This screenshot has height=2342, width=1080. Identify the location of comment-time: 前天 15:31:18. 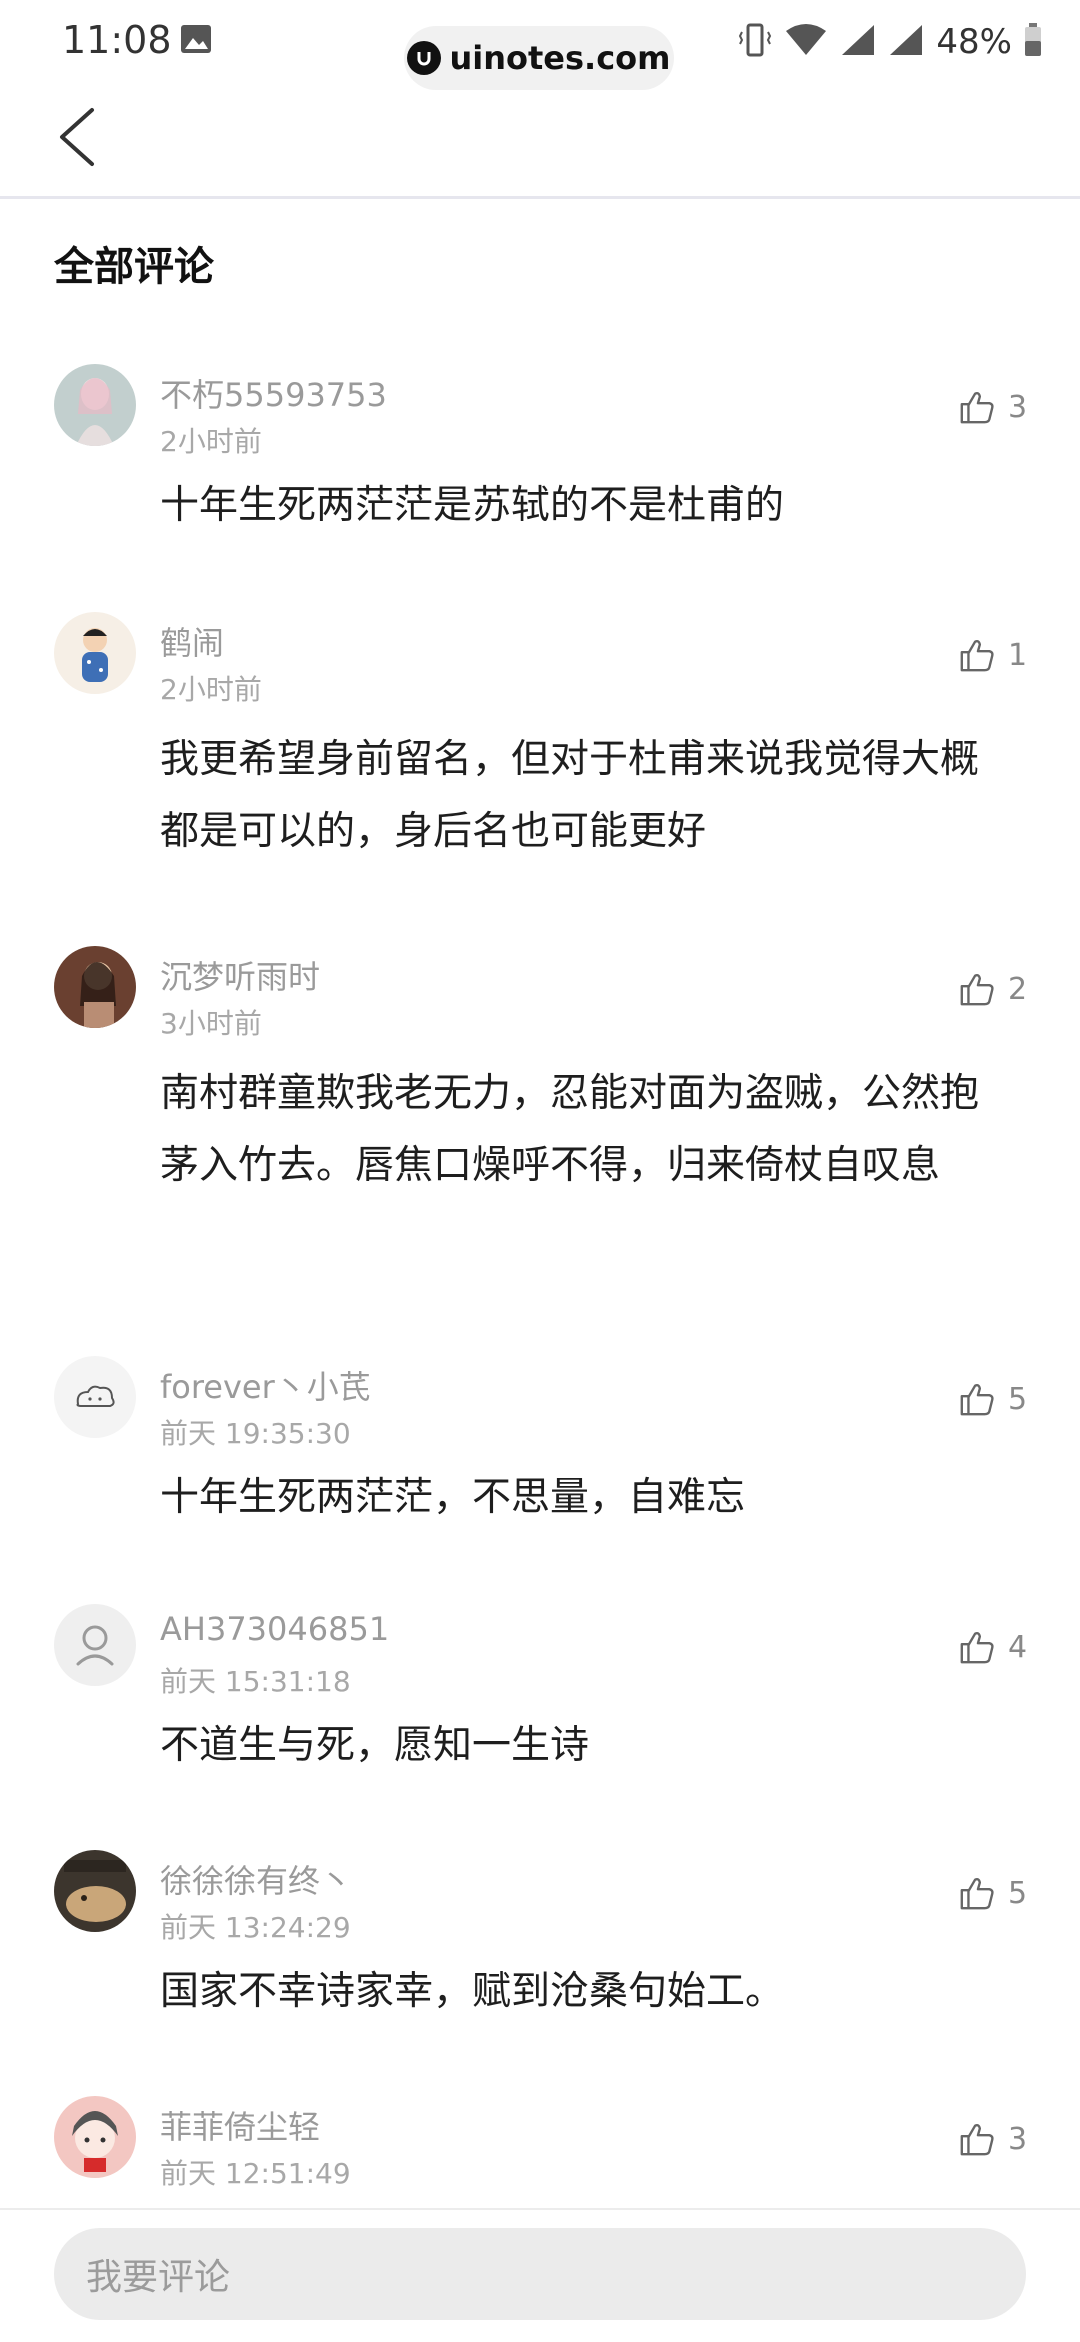
(255, 1681).